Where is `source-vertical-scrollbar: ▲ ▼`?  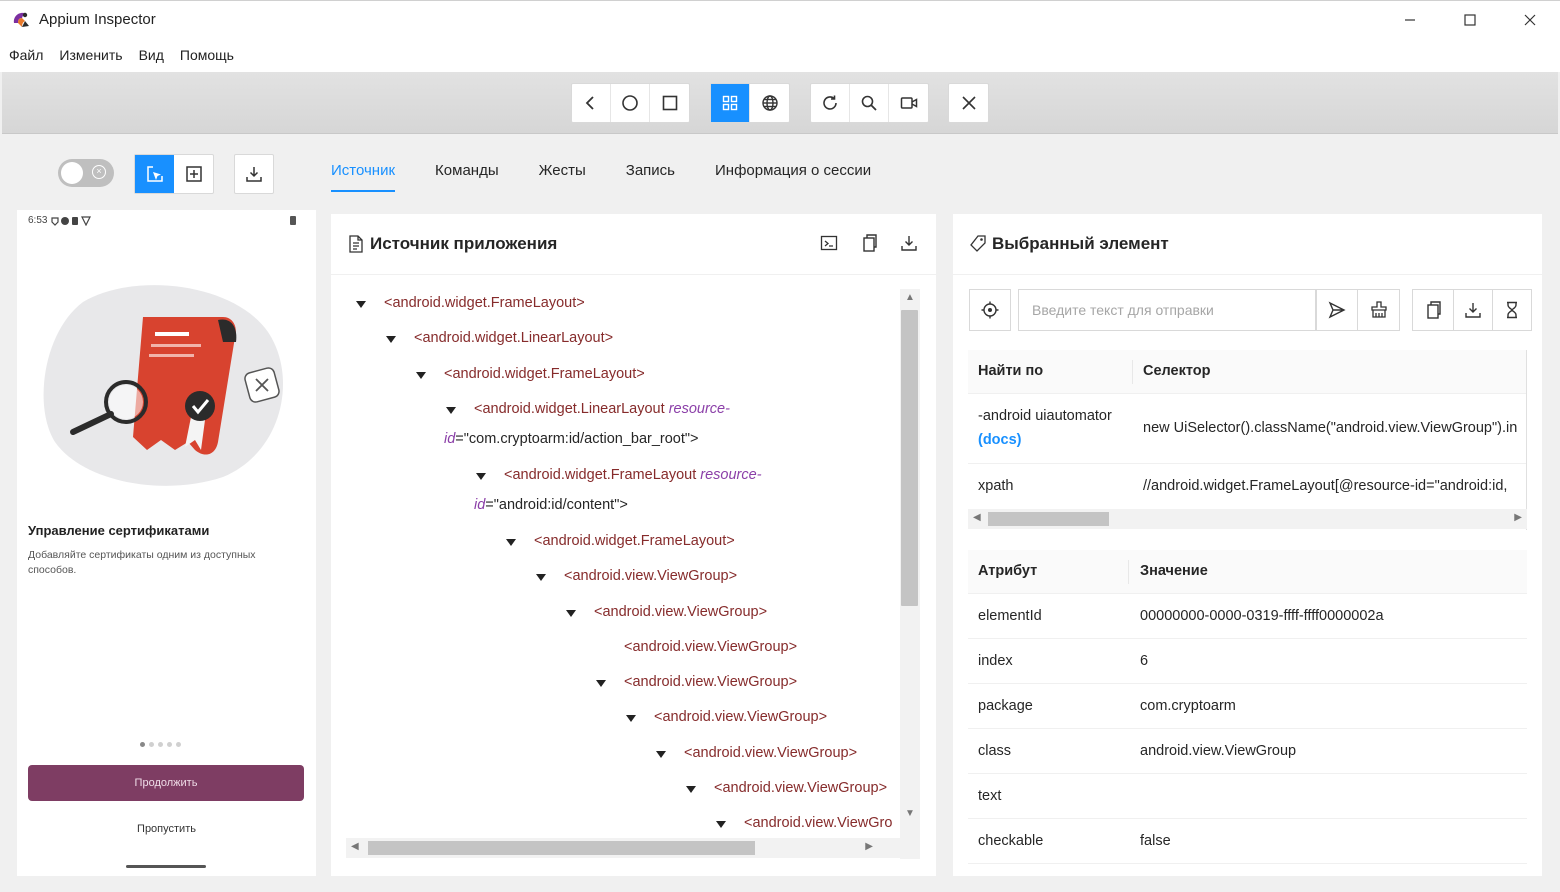 source-vertical-scrollbar: ▲ ▼ is located at coordinates (910, 574).